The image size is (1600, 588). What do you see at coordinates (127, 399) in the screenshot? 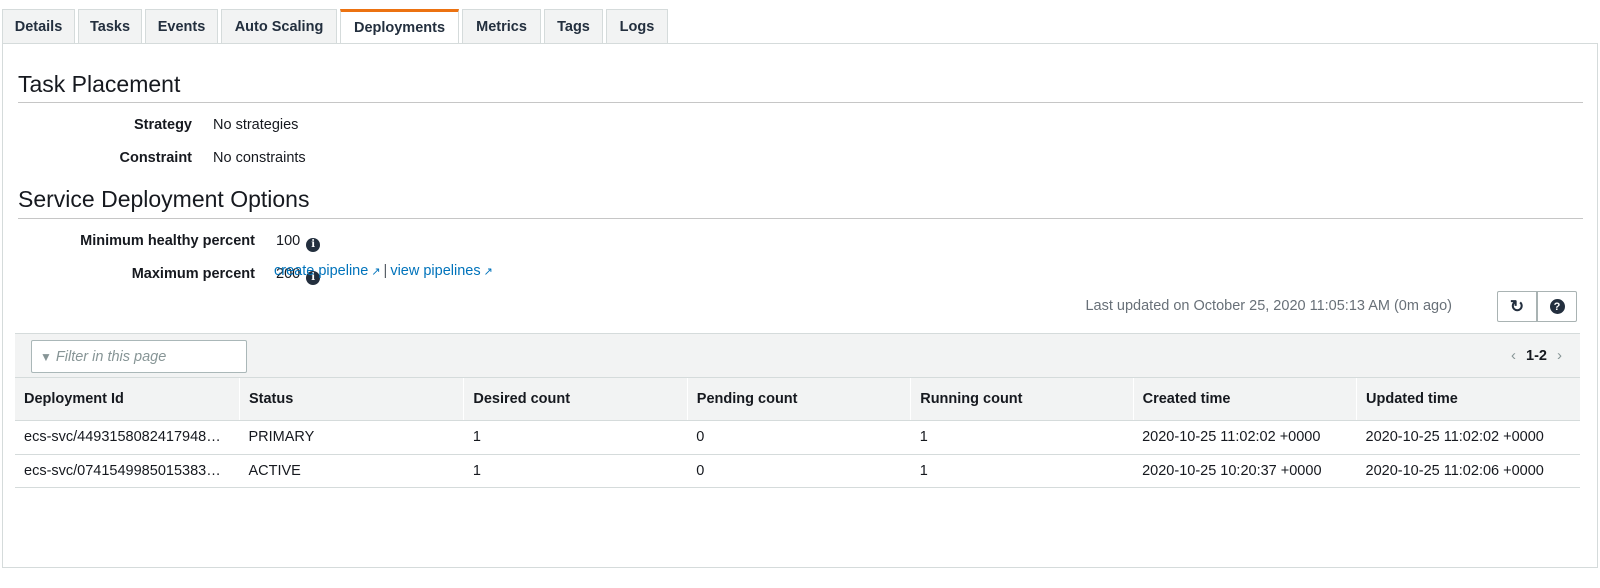
I see `column-header-deployment-id: Deployment Id` at bounding box center [127, 399].